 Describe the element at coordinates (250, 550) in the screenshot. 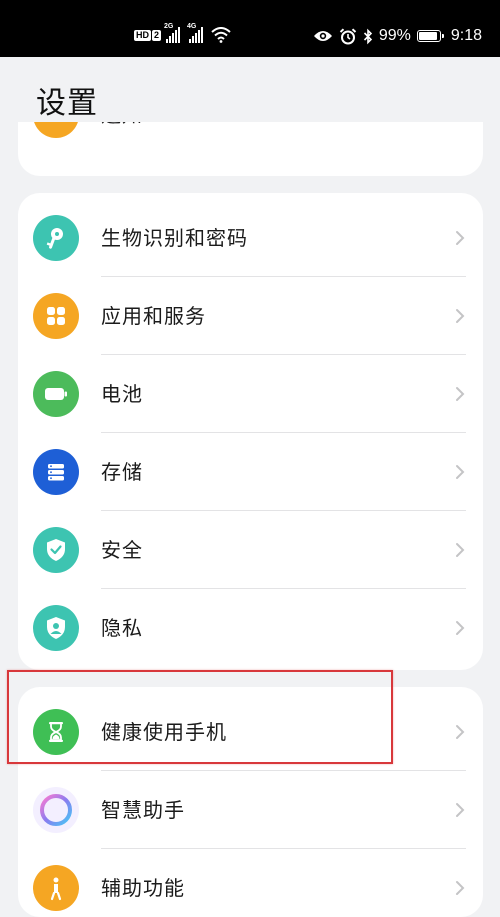

I see `settings-item-security: 安全` at that location.